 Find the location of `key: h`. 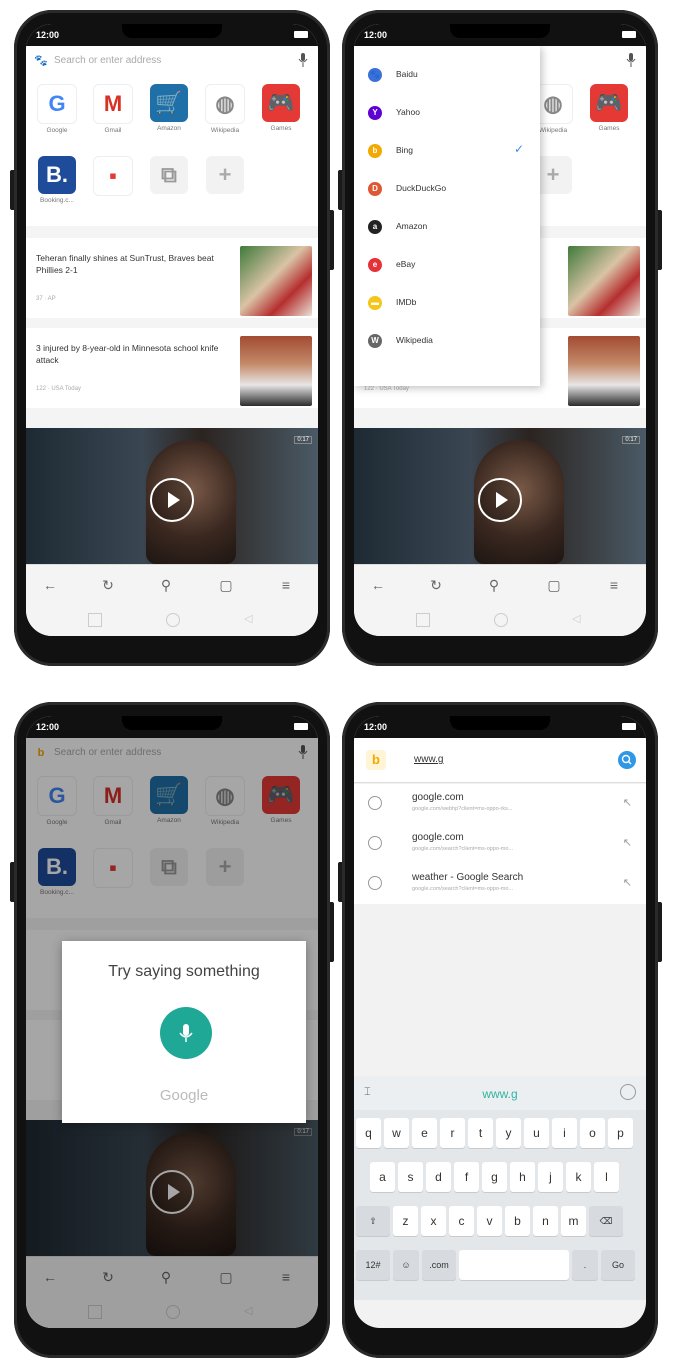

key: h is located at coordinates (522, 1177).